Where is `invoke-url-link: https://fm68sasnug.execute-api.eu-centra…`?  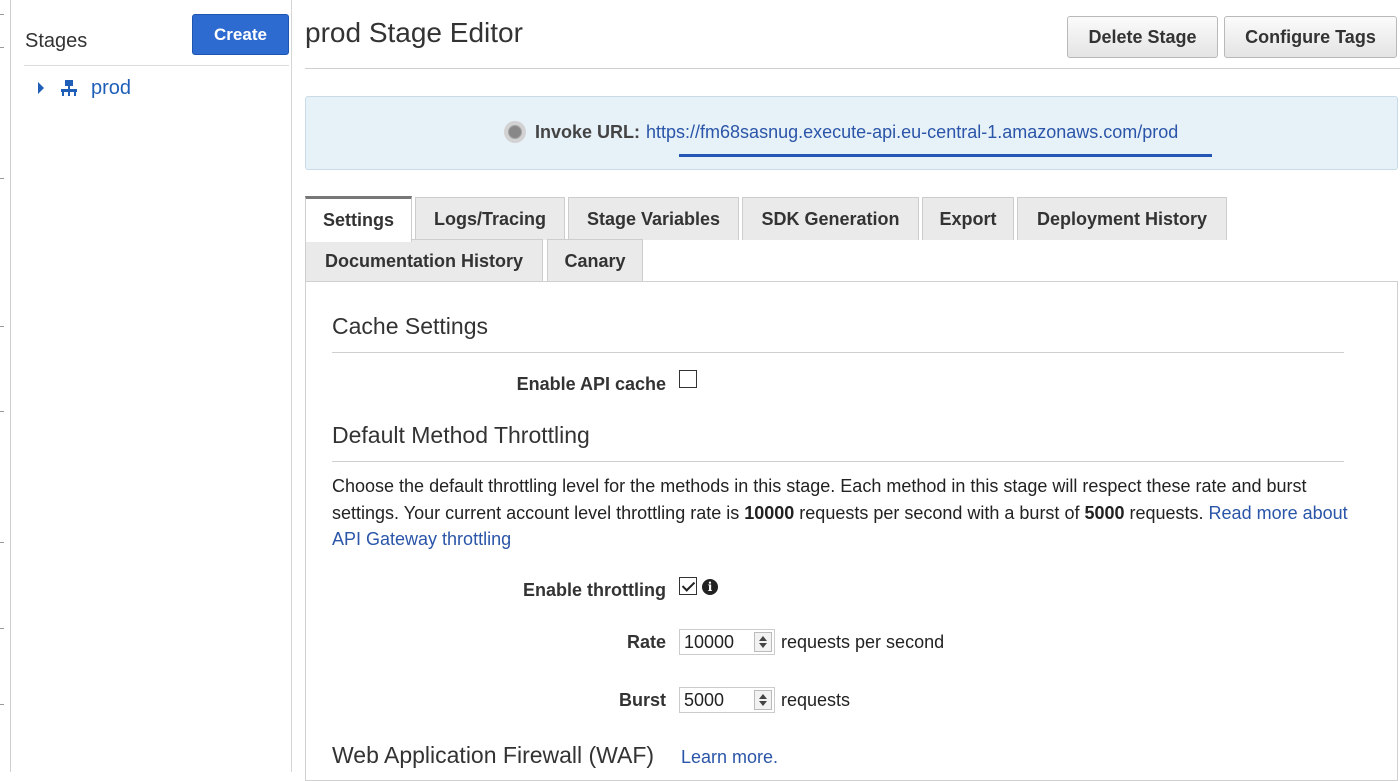 invoke-url-link: https://fm68sasnug.execute-api.eu-centra… is located at coordinates (912, 132).